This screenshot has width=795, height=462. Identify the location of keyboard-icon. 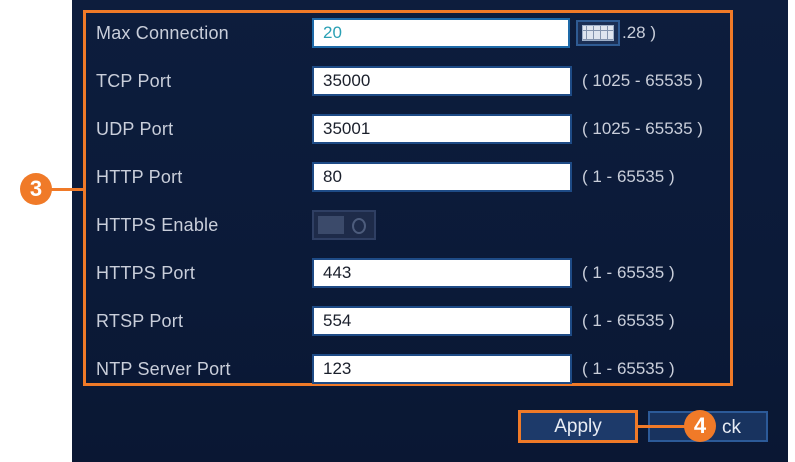
(598, 33).